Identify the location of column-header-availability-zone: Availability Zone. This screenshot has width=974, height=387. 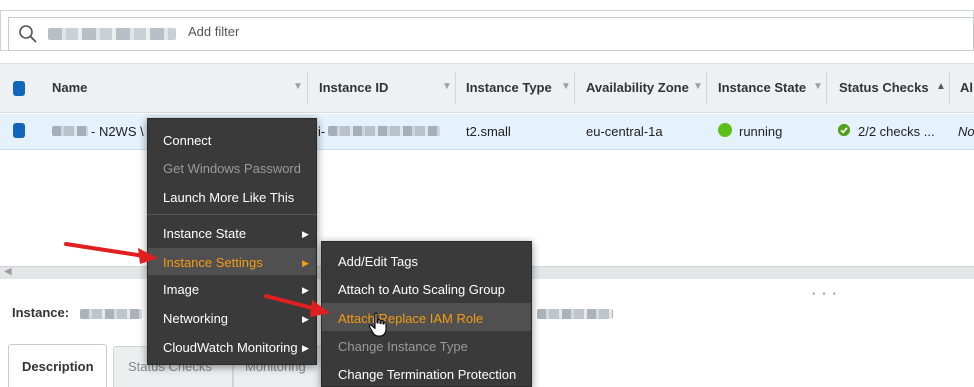
(637, 87).